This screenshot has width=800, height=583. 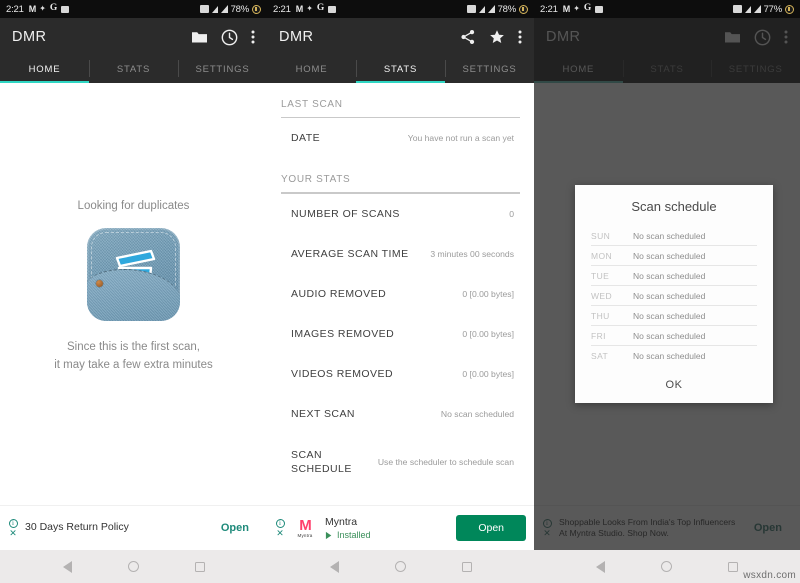 I want to click on system-nav-bar: wsxdn.com, so click(x=667, y=566).